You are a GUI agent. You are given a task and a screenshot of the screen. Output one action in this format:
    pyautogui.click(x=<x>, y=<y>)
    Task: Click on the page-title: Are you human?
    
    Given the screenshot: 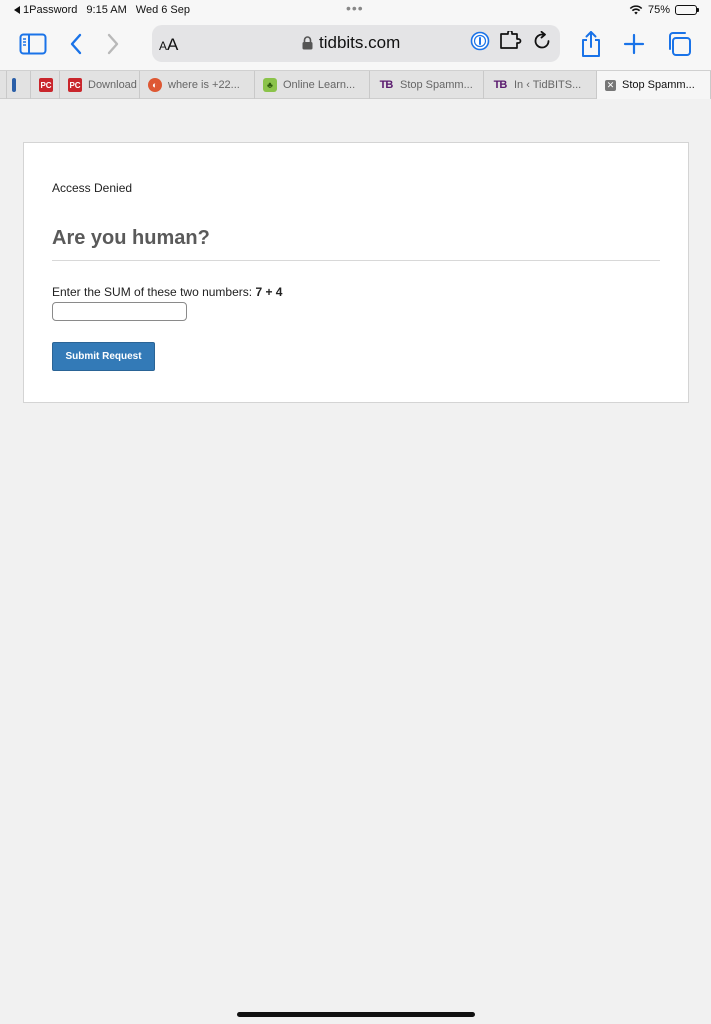 What is the action you would take?
    pyautogui.click(x=131, y=238)
    